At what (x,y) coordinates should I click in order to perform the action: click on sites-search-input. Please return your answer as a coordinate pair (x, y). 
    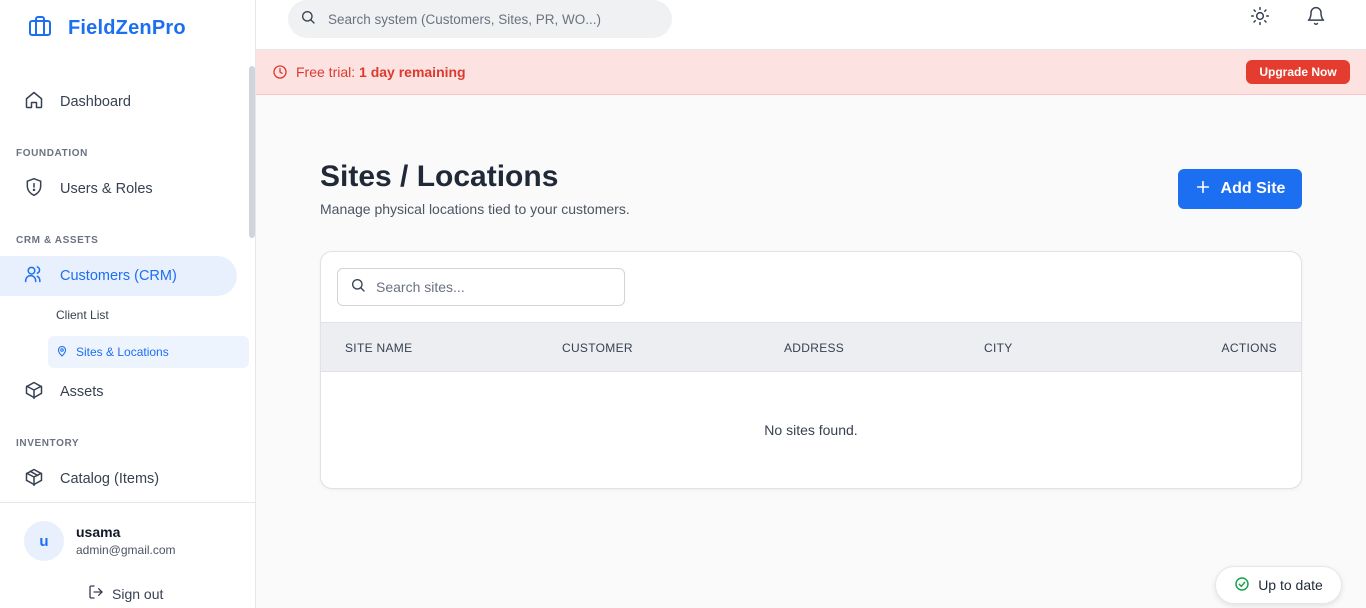
    Looking at the image, I should click on (496, 287).